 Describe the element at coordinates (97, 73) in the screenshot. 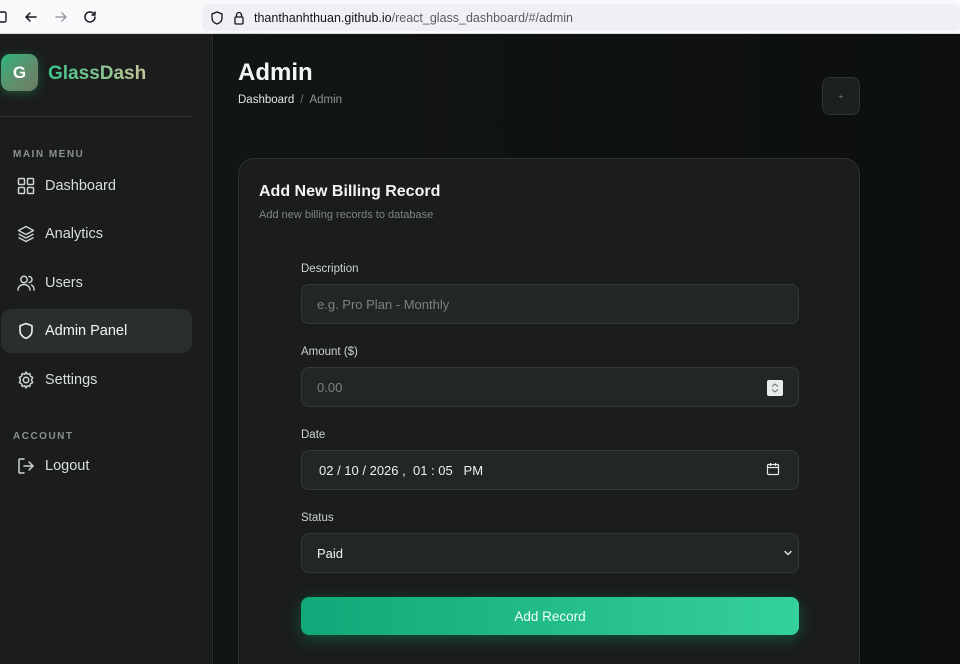

I see `brand-name: GlassDash` at that location.